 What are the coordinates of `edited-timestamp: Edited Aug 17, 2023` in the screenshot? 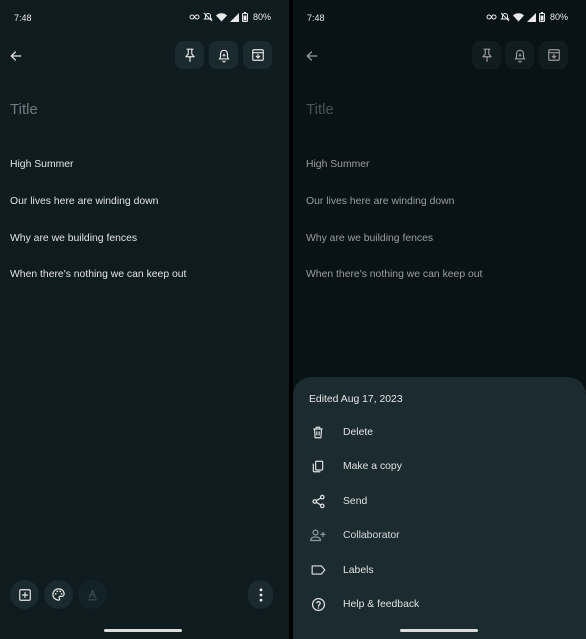 It's located at (356, 399).